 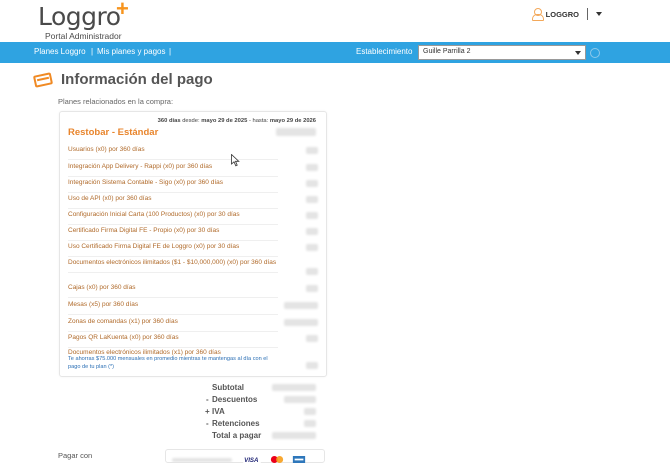 I want to click on establecimiento-value: Guille Parrilla 2, so click(x=447, y=51).